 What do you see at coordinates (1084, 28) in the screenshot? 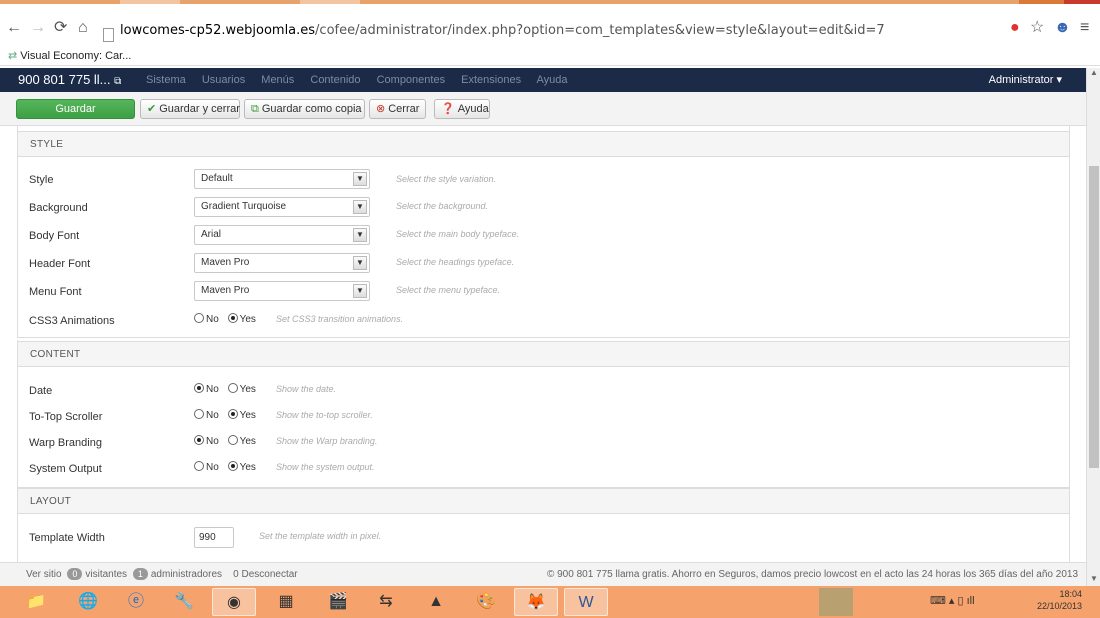
I see `menu-icon: ≡` at bounding box center [1084, 28].